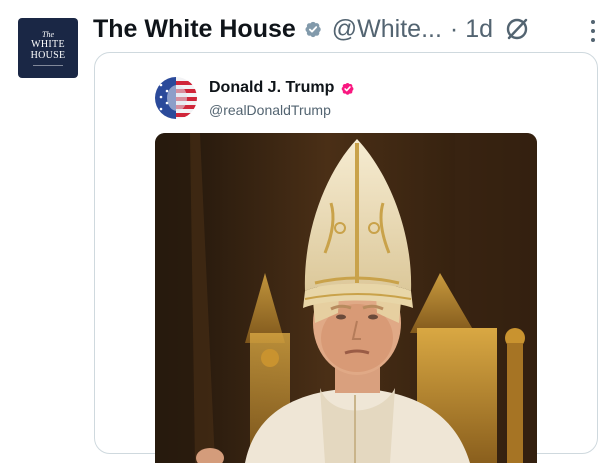 The image size is (615, 463). I want to click on white-house-avatar: The WHITE HOUSE, so click(48, 48).